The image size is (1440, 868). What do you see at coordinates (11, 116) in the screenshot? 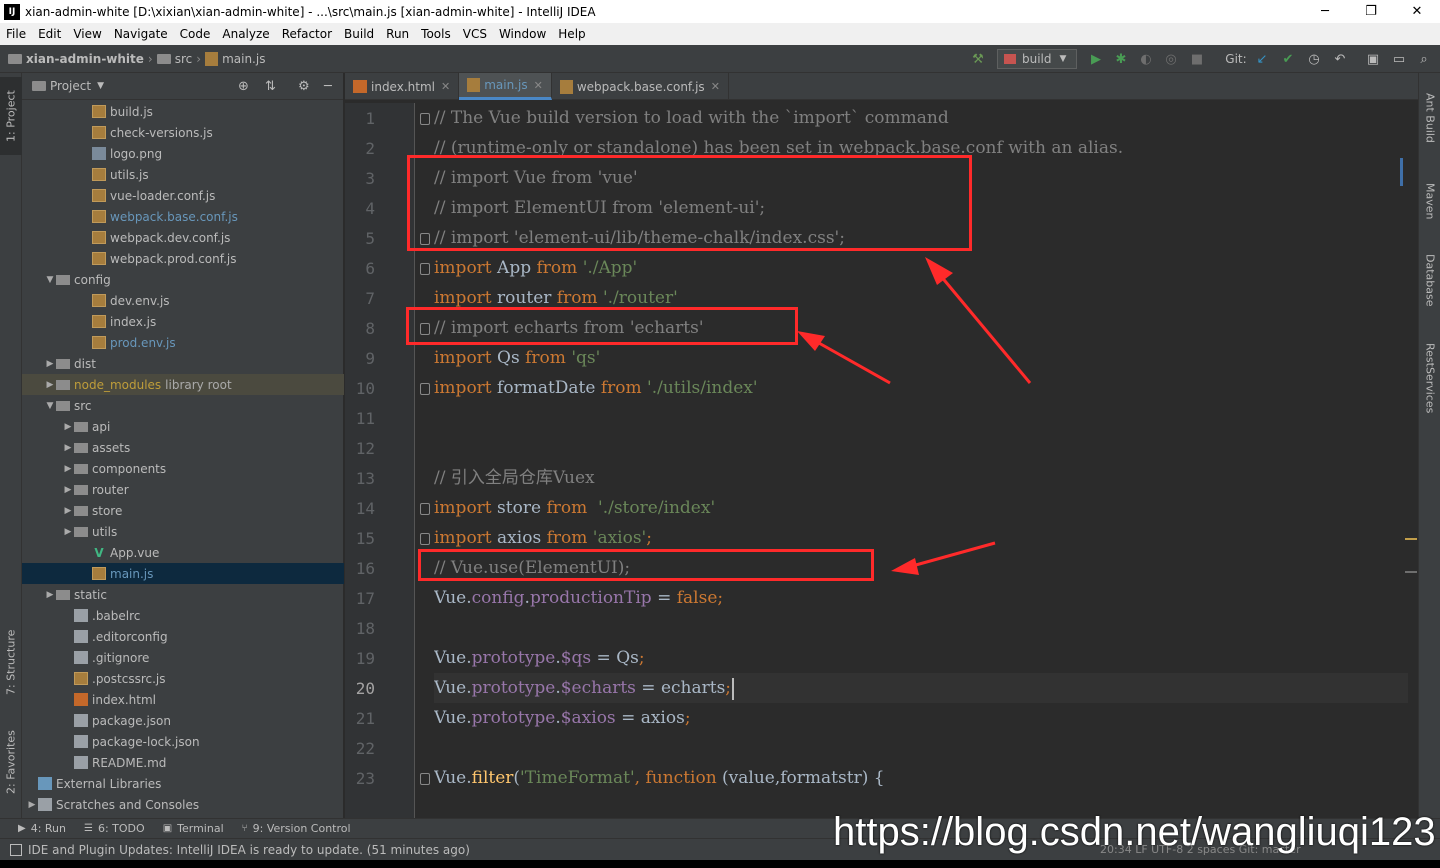
I see `tab-project: 1: Project` at bounding box center [11, 116].